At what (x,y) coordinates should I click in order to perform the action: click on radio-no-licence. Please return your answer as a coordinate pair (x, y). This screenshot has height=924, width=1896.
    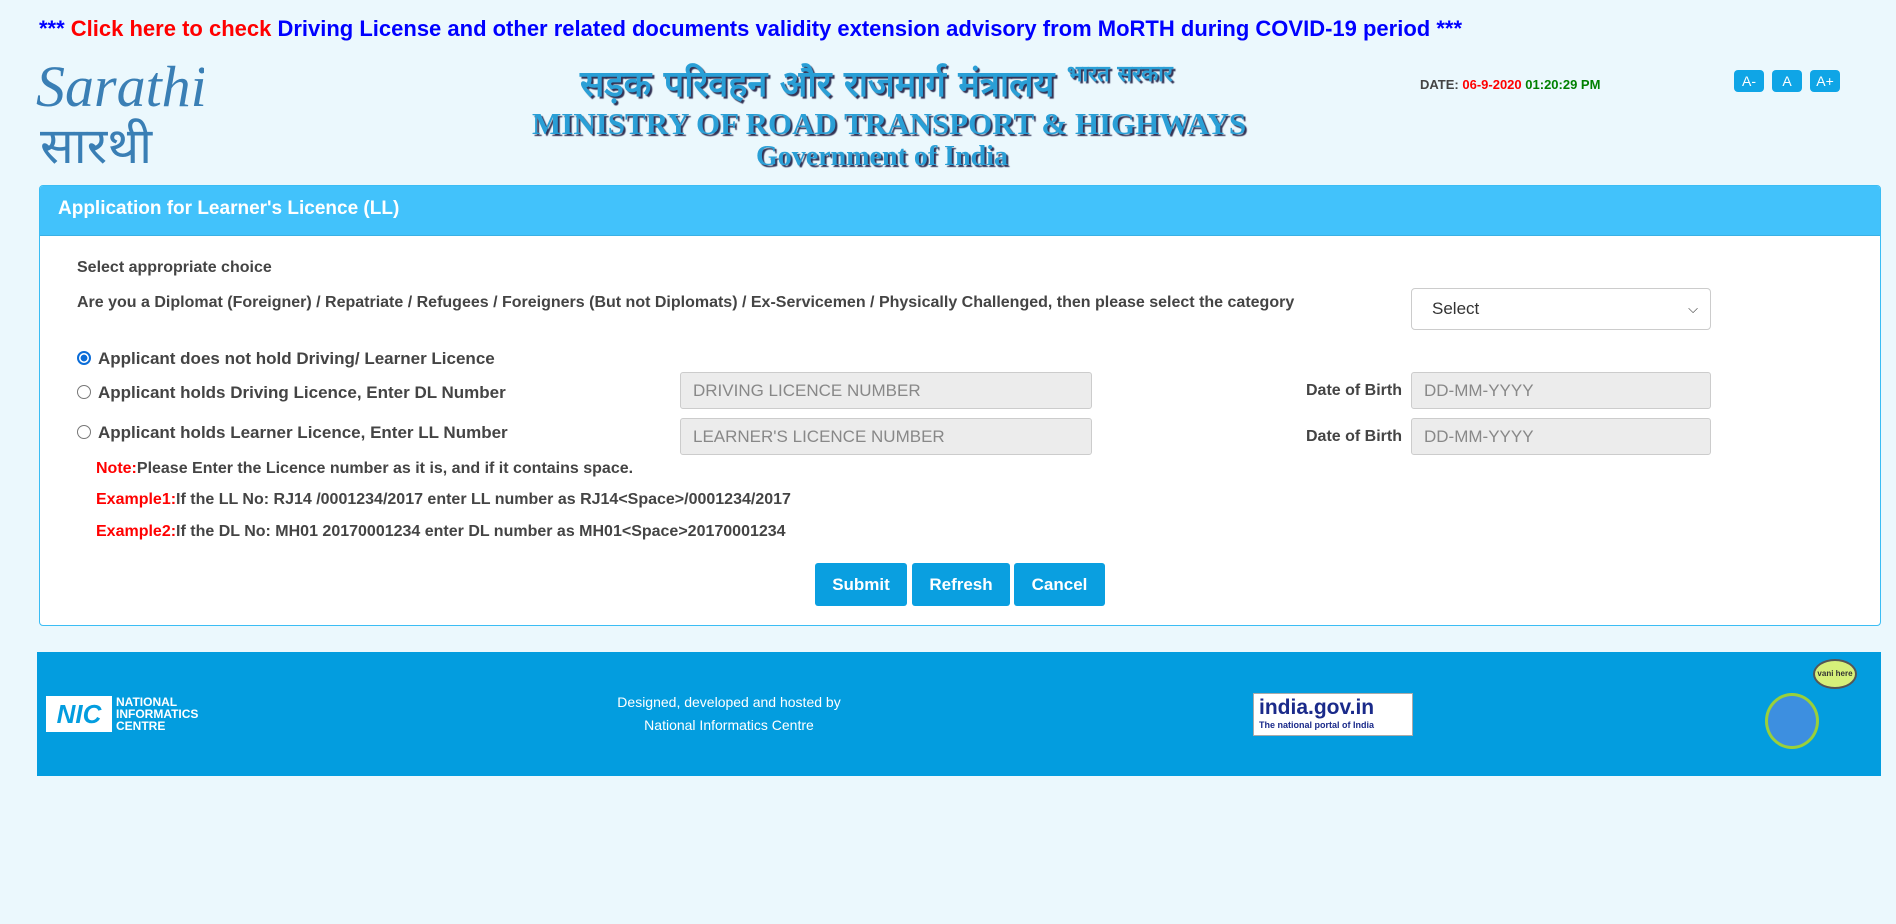
    Looking at the image, I should click on (84, 358).